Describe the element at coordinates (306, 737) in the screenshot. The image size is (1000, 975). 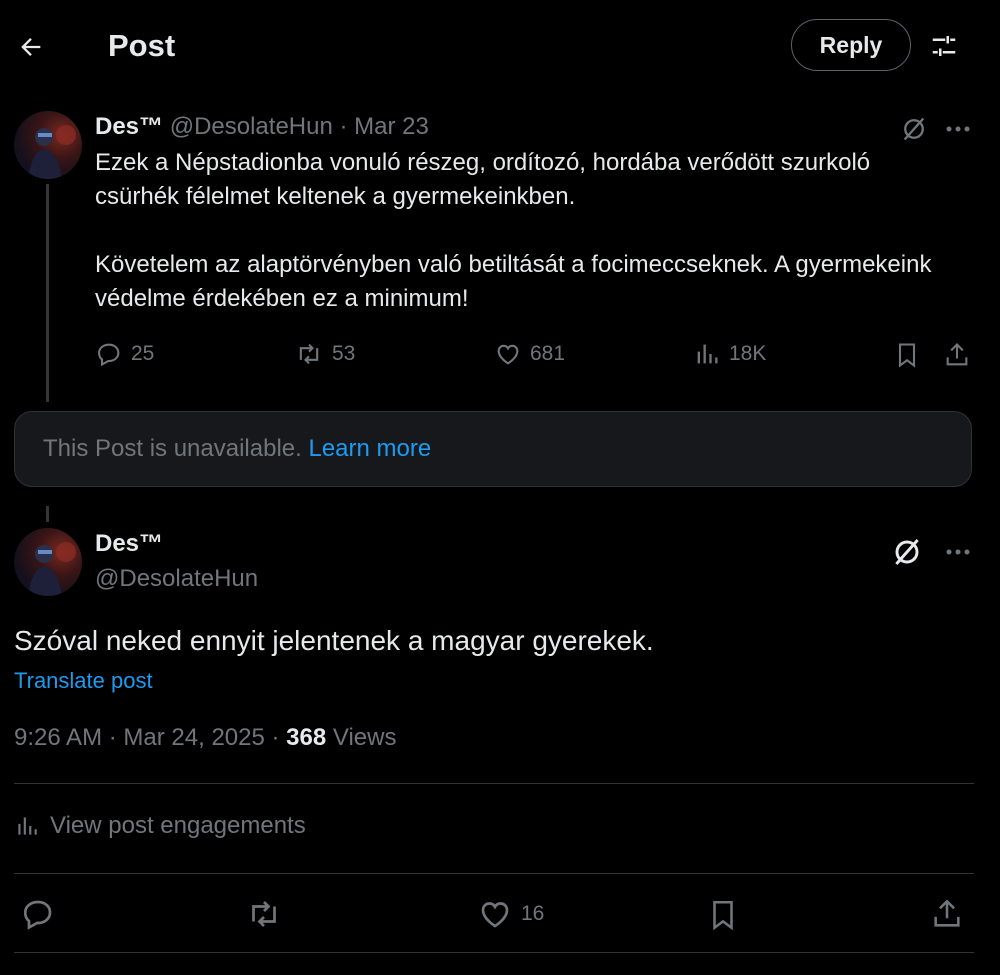
I see `views-count: 368` at that location.